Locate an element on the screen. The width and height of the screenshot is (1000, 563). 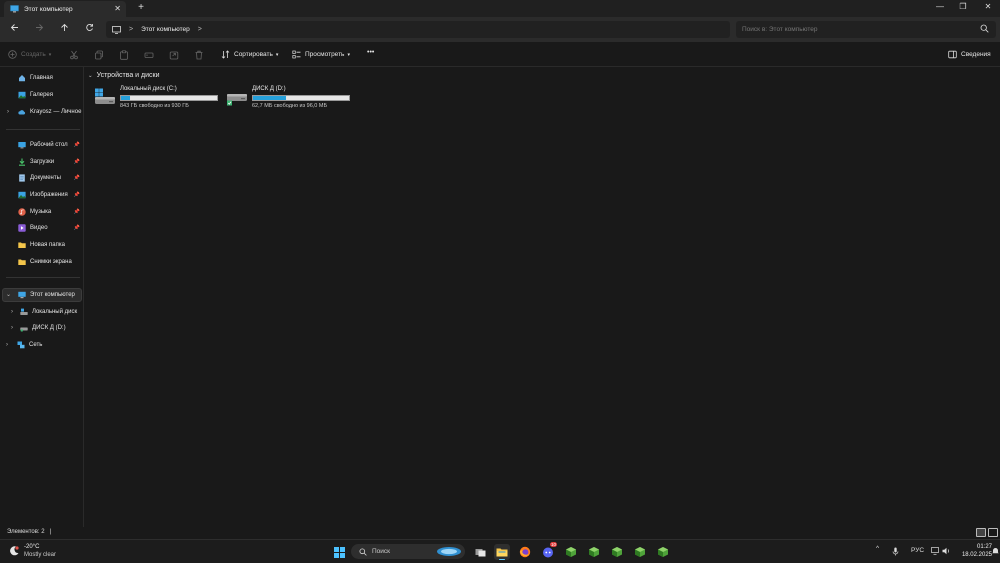
home-icon is located at coordinates (22, 78).